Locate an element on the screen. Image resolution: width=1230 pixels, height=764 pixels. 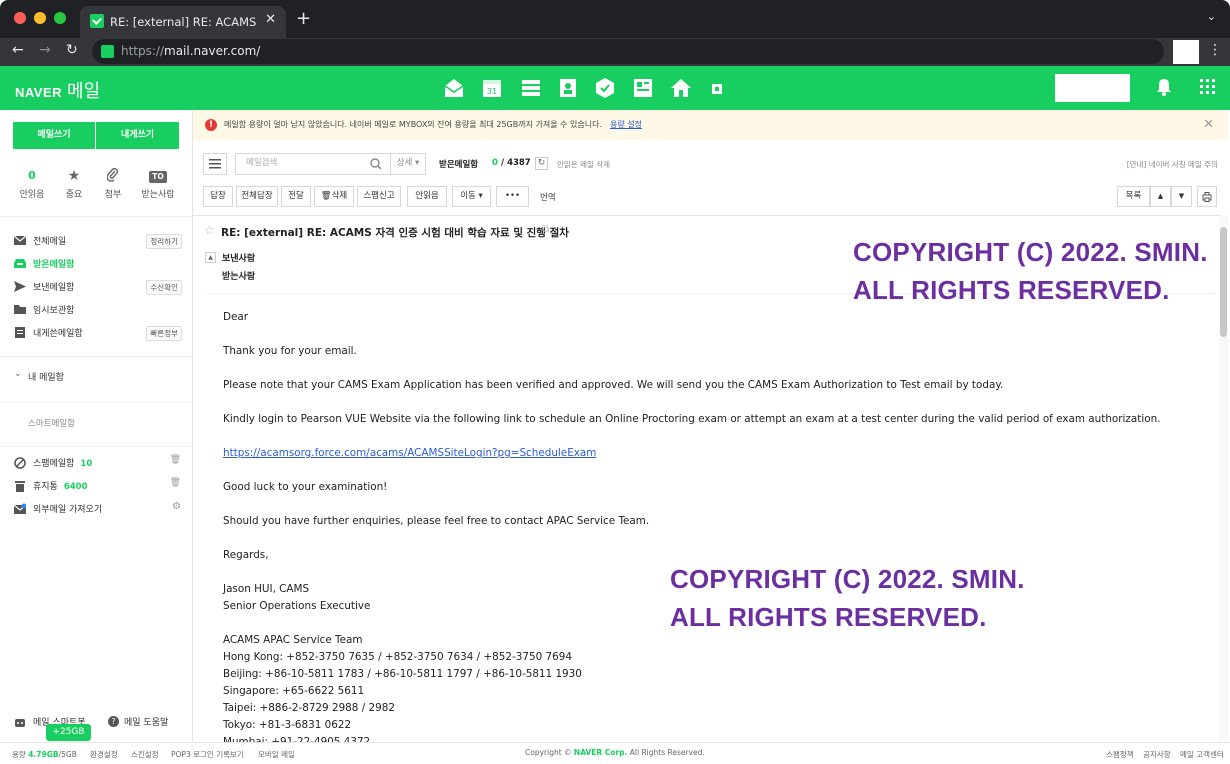
new-tab-icon: + is located at coordinates (303, 18).